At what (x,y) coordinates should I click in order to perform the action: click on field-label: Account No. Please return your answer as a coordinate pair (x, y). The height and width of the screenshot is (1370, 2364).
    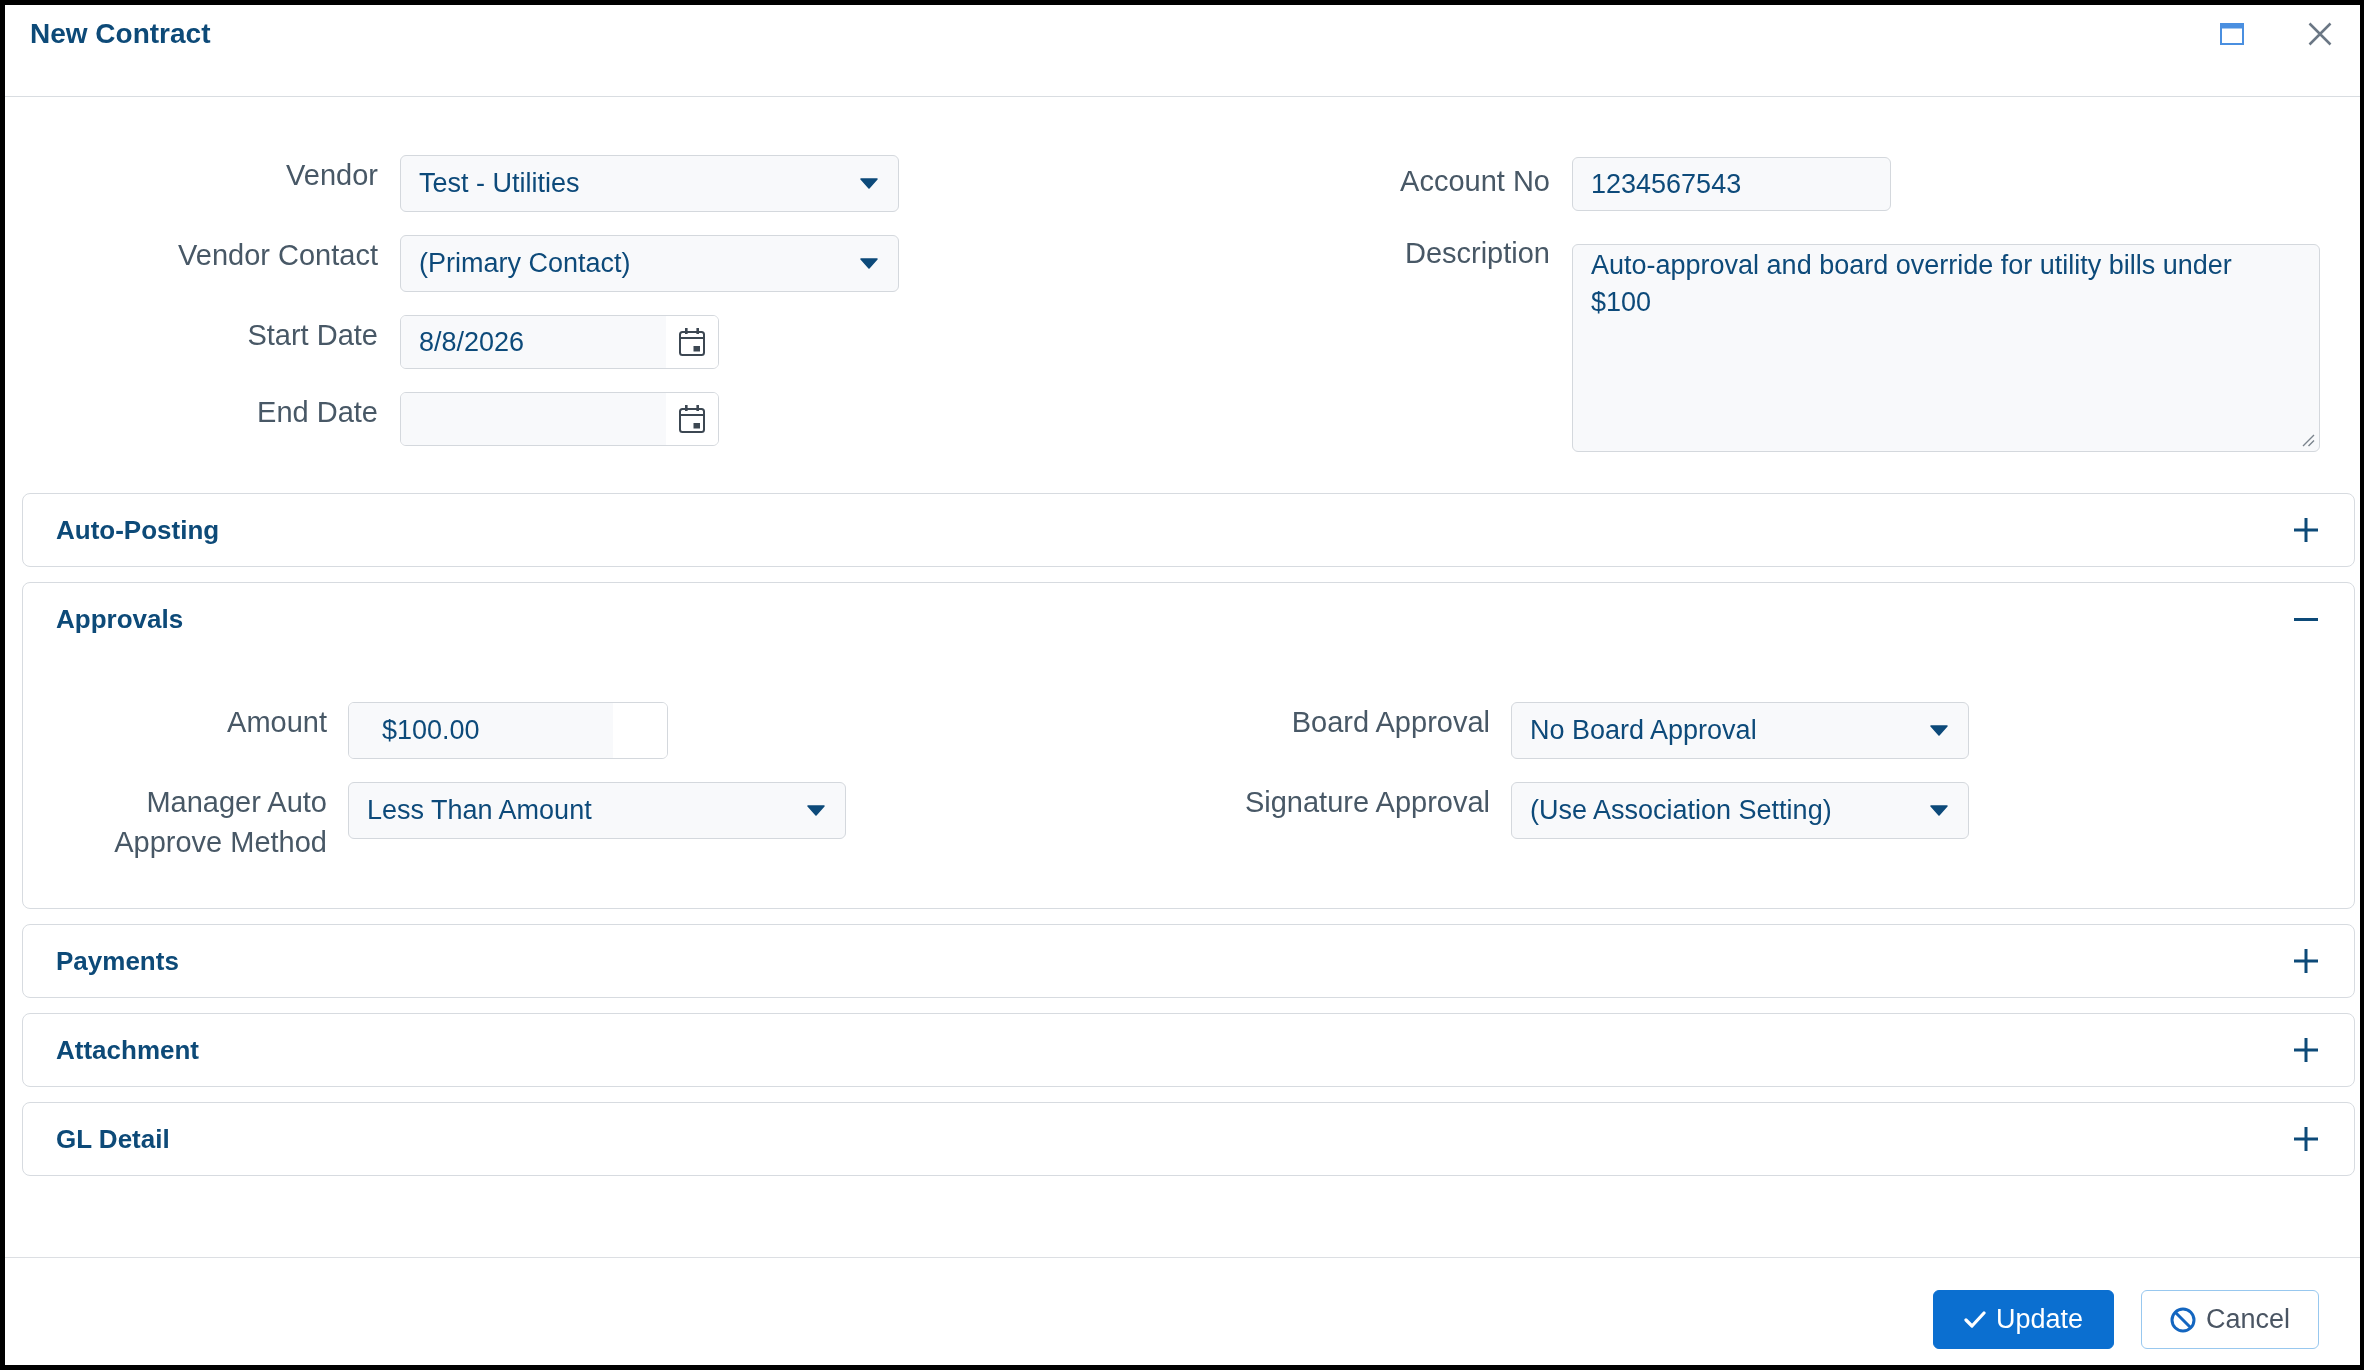
    Looking at the image, I should click on (1475, 181).